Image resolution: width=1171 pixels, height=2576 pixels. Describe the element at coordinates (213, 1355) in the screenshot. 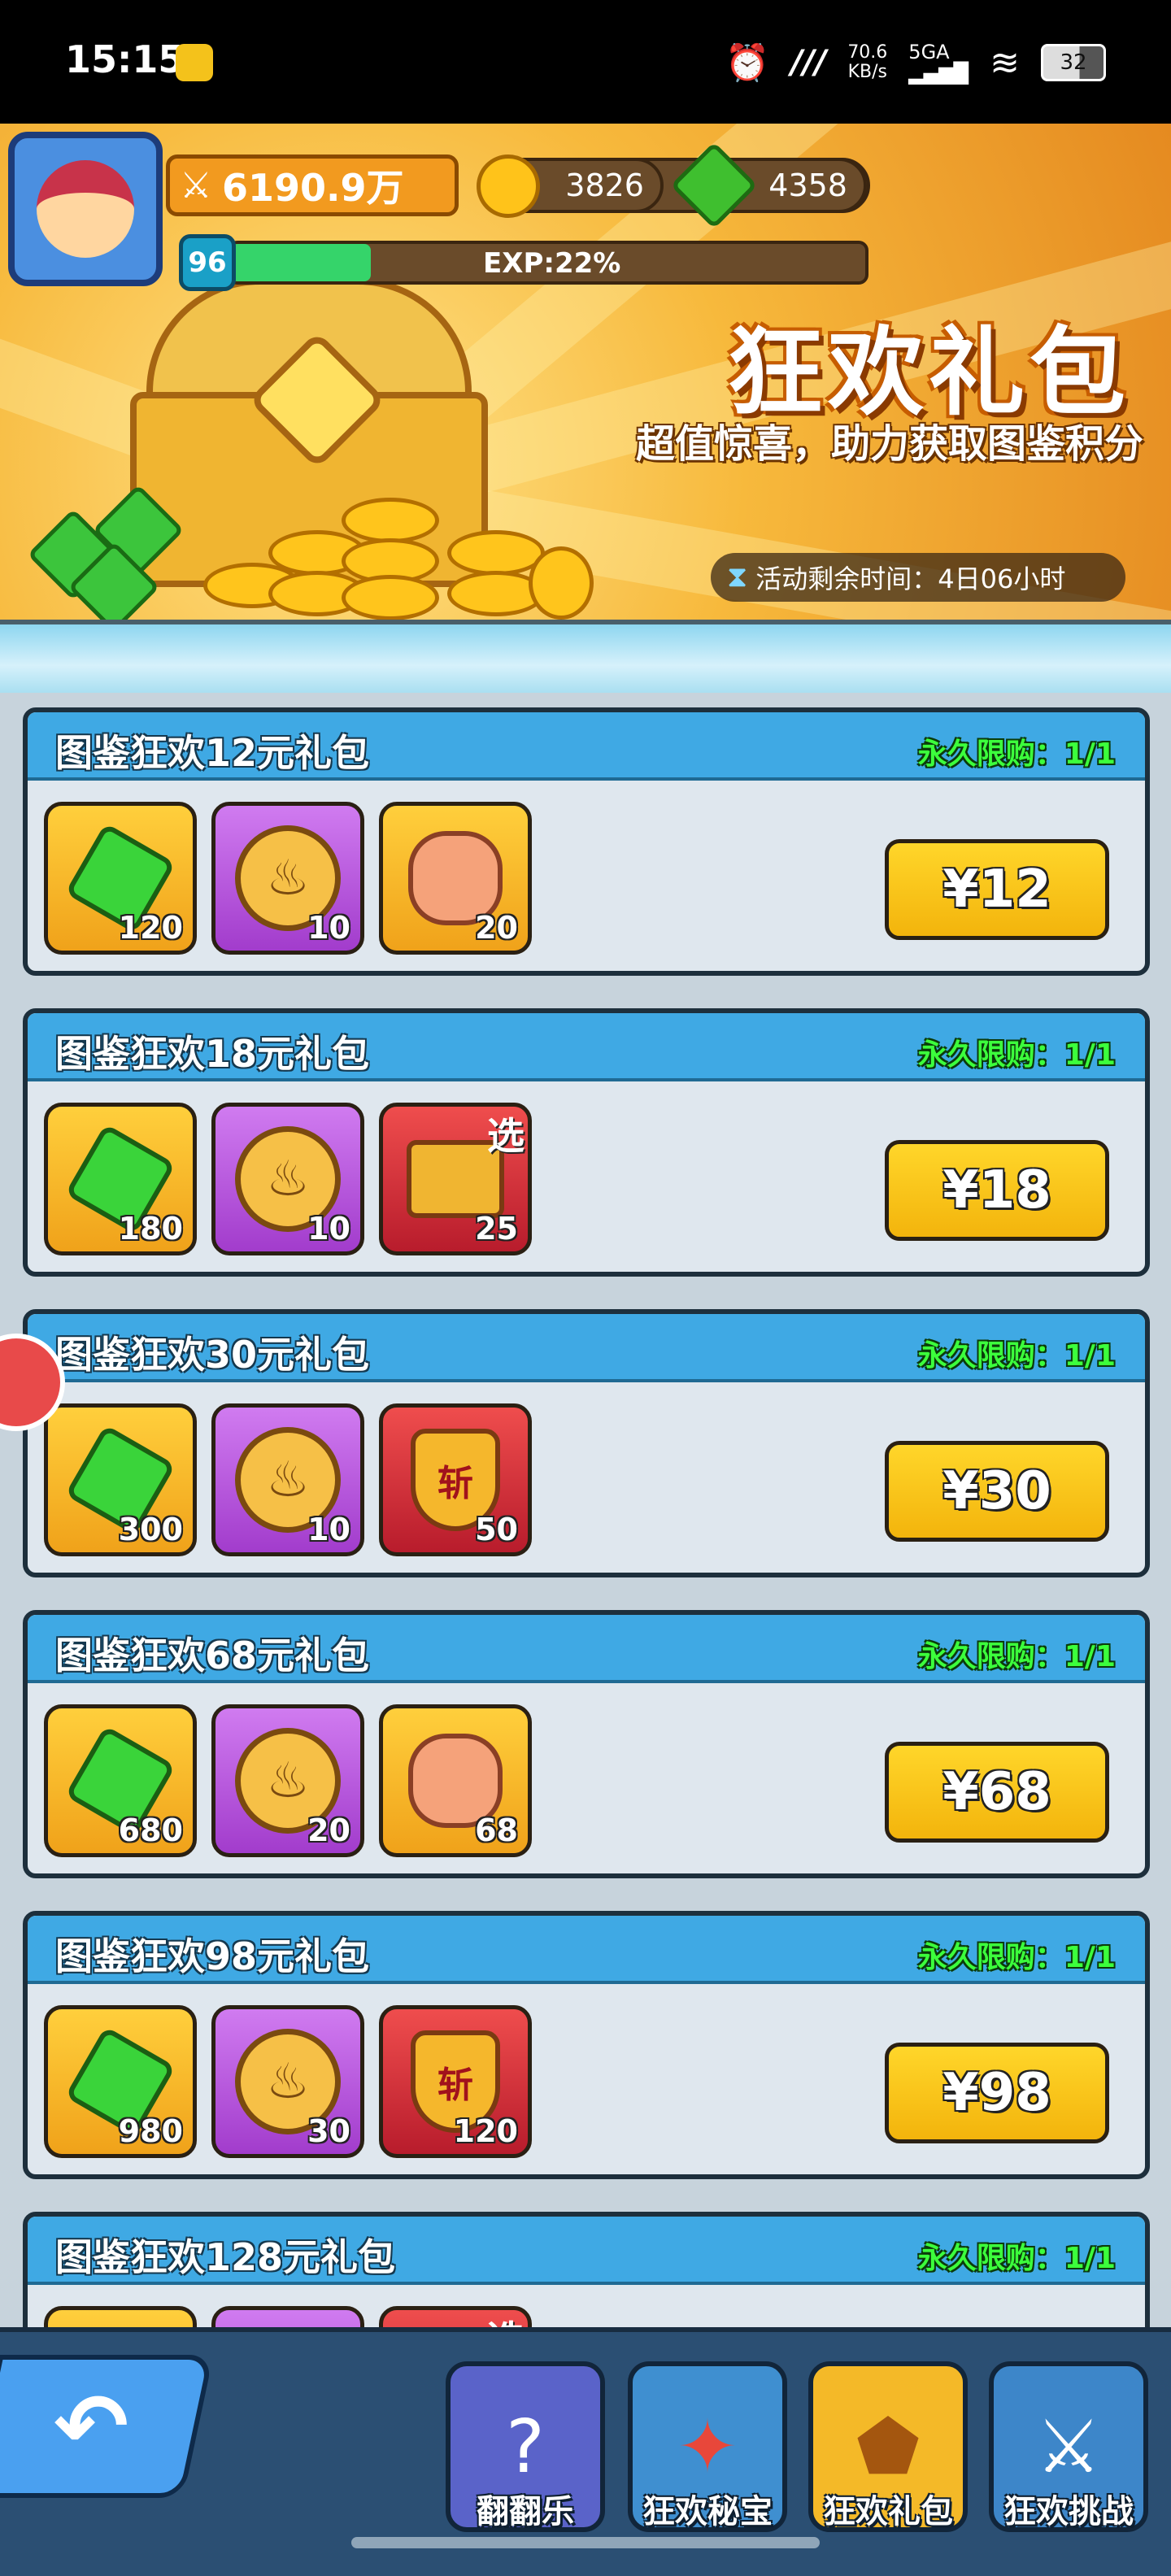

I see `pack-name: 图鉴狂欢30元礼包` at that location.